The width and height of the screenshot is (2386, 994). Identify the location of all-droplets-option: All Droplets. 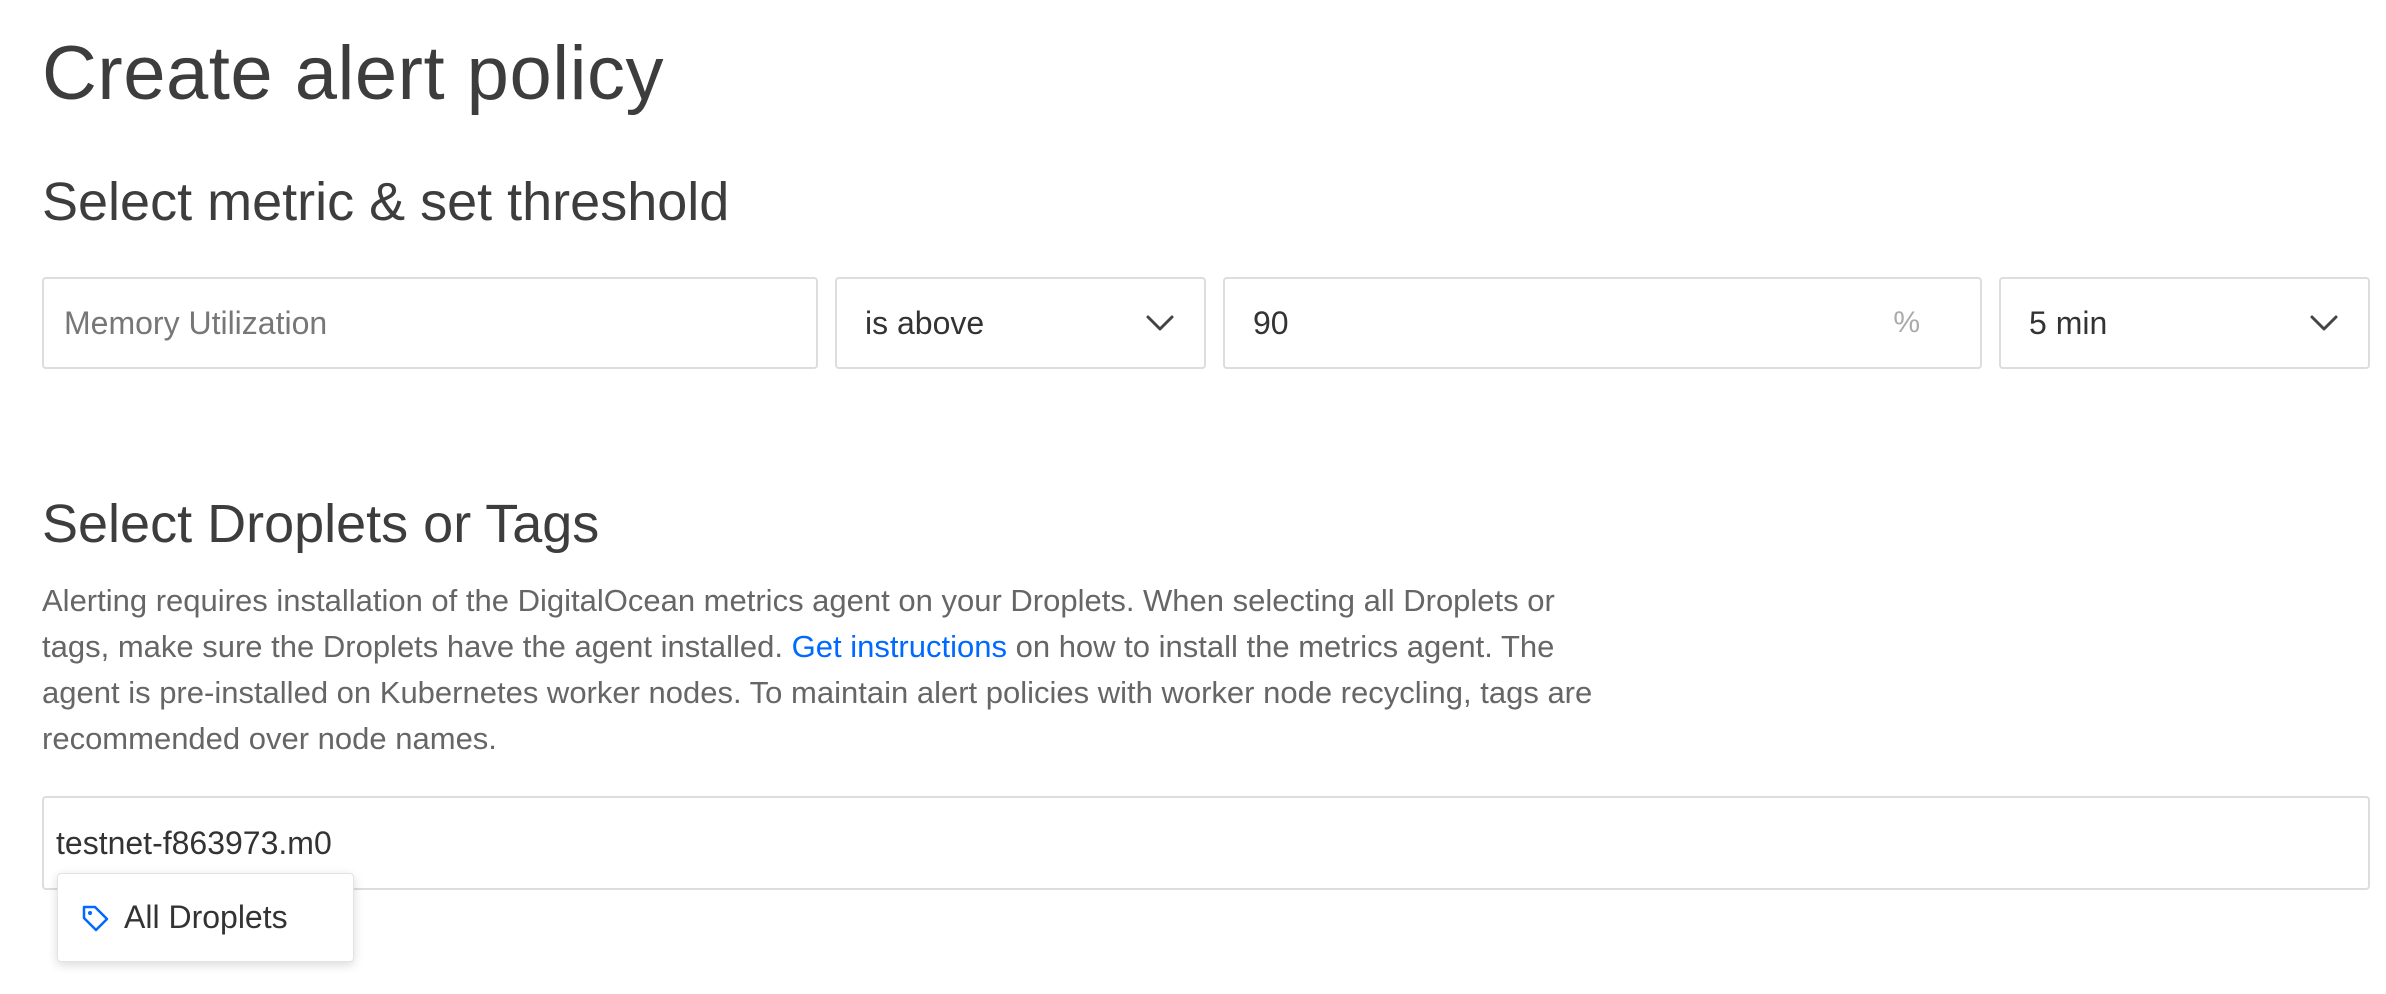
(206, 917).